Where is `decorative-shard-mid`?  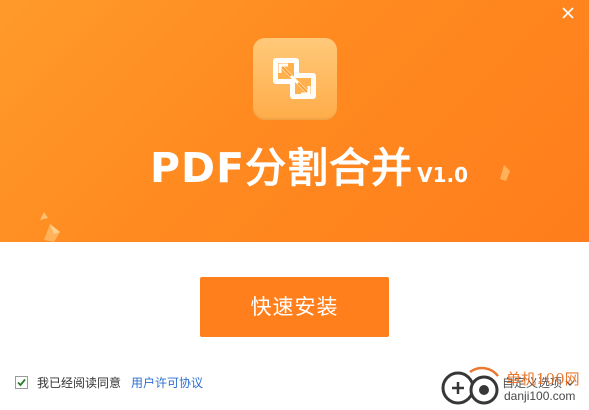
decorative-shard-mid is located at coordinates (44, 216).